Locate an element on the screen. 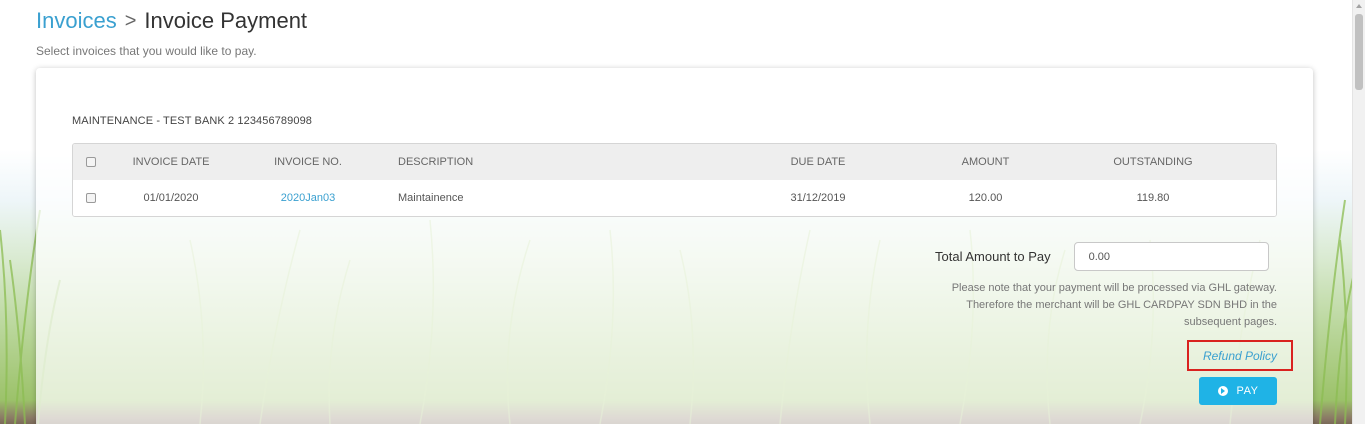 This screenshot has width=1365, height=424. col-amount: AMOUNT is located at coordinates (985, 162).